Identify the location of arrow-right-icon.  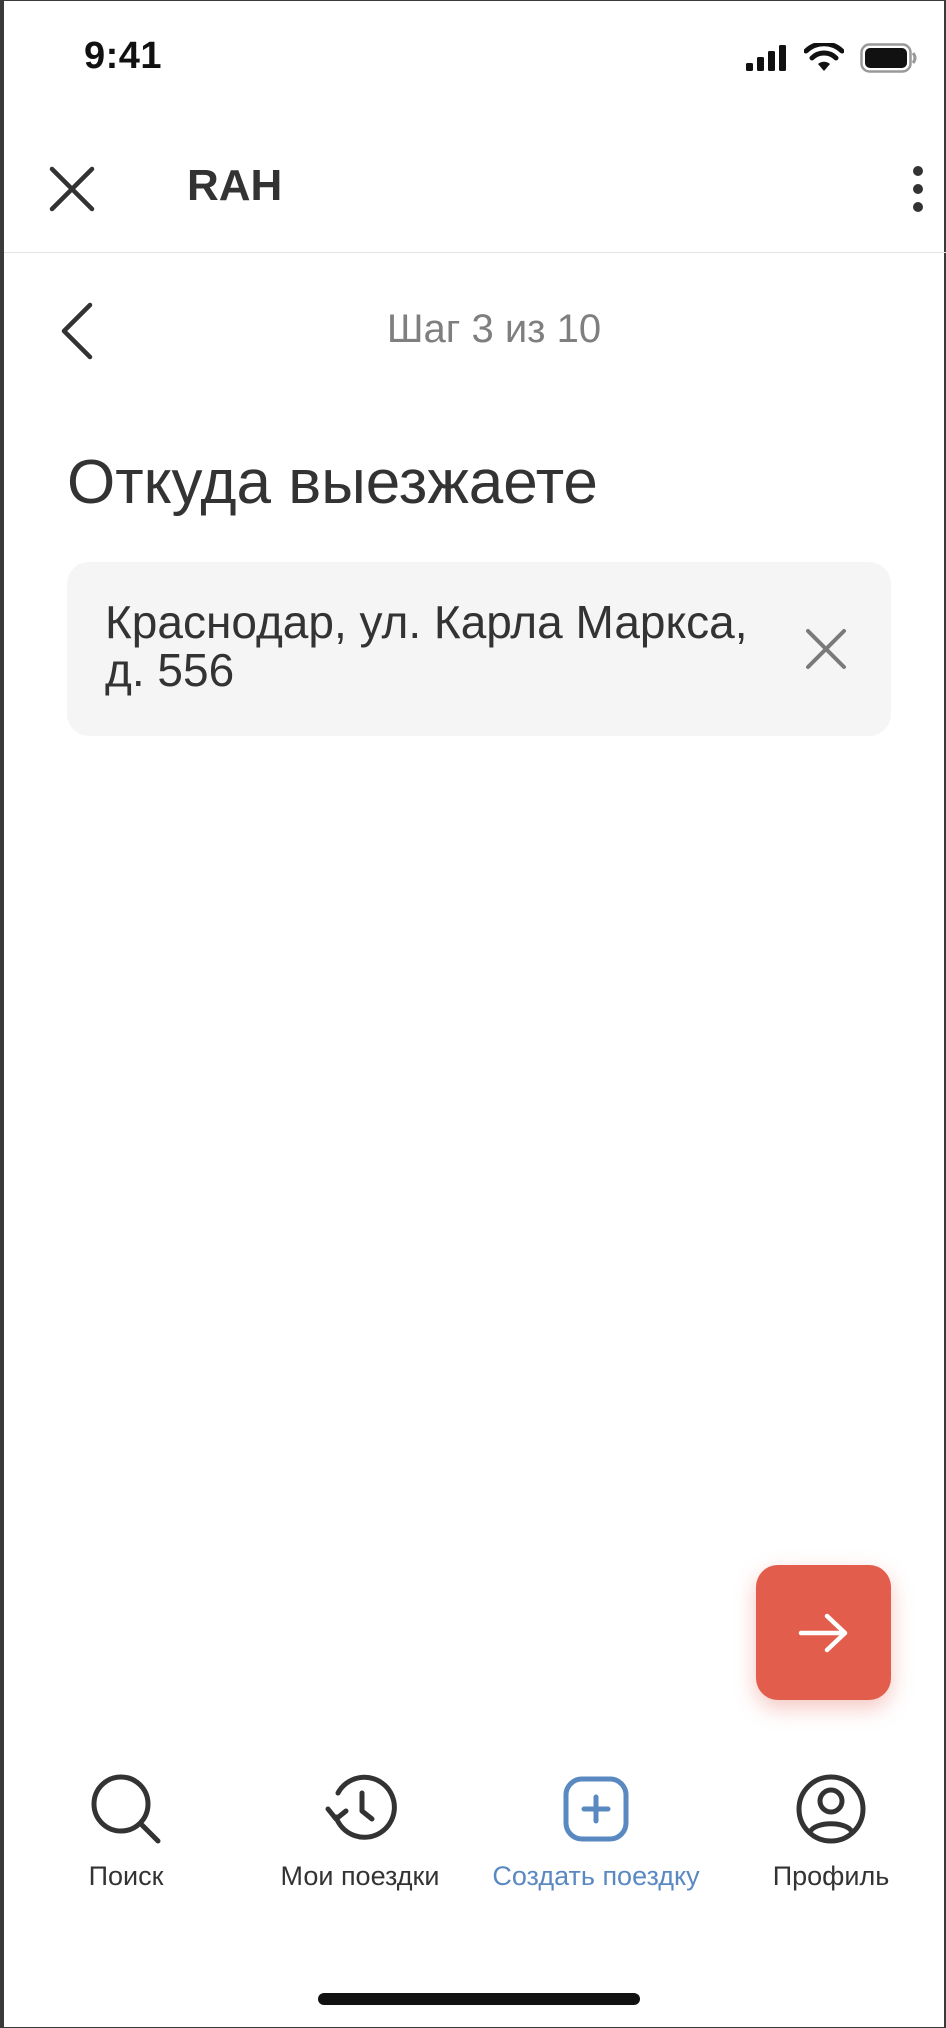
(822, 1632).